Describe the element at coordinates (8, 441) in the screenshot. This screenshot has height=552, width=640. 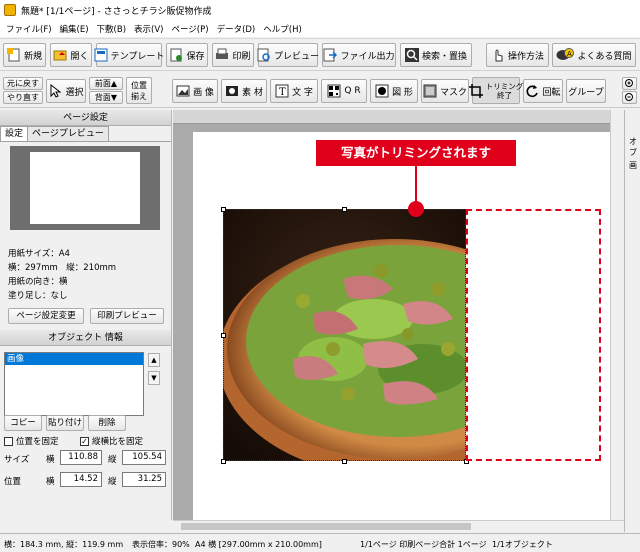
I see `checkbox-empty` at that location.